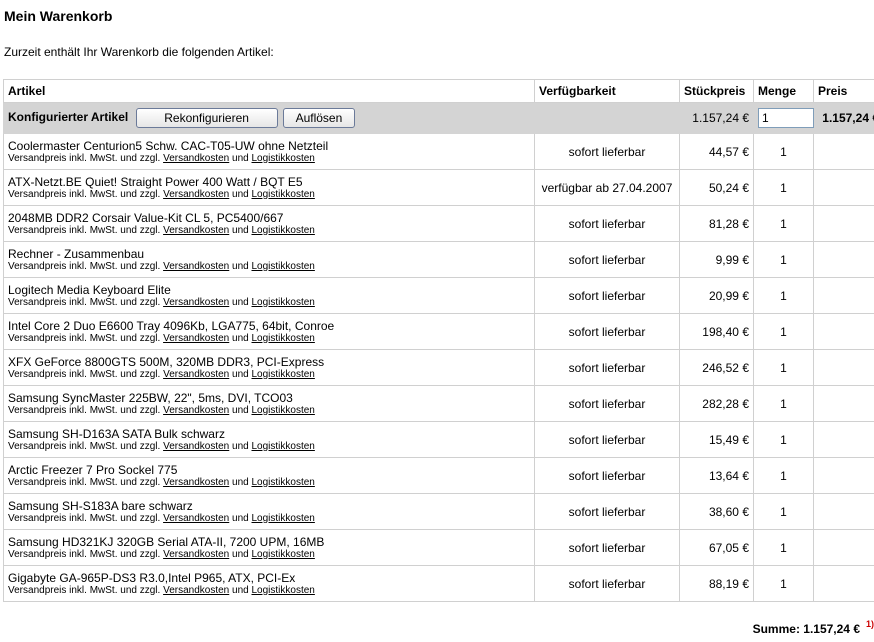 The width and height of the screenshot is (874, 642). What do you see at coordinates (100, 505) in the screenshot?
I see `item-name: Samsung SH-S183A bare schwarz` at bounding box center [100, 505].